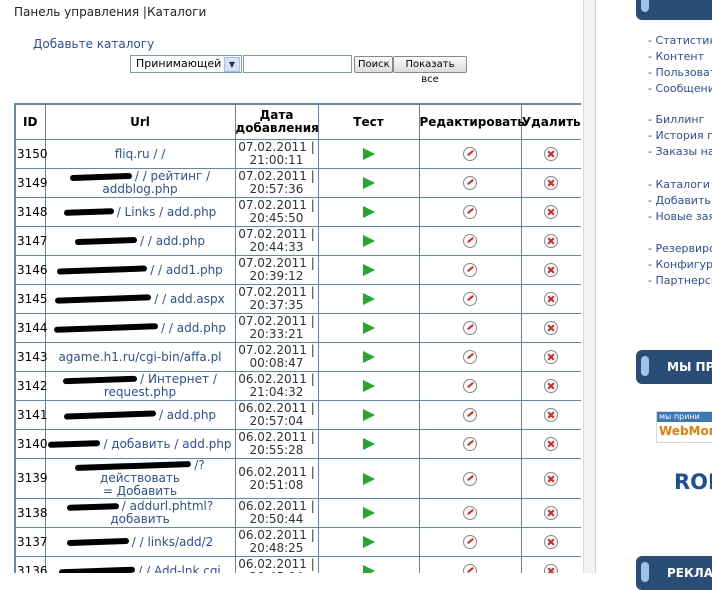  I want to click on row-url: / add.php, so click(140, 415).